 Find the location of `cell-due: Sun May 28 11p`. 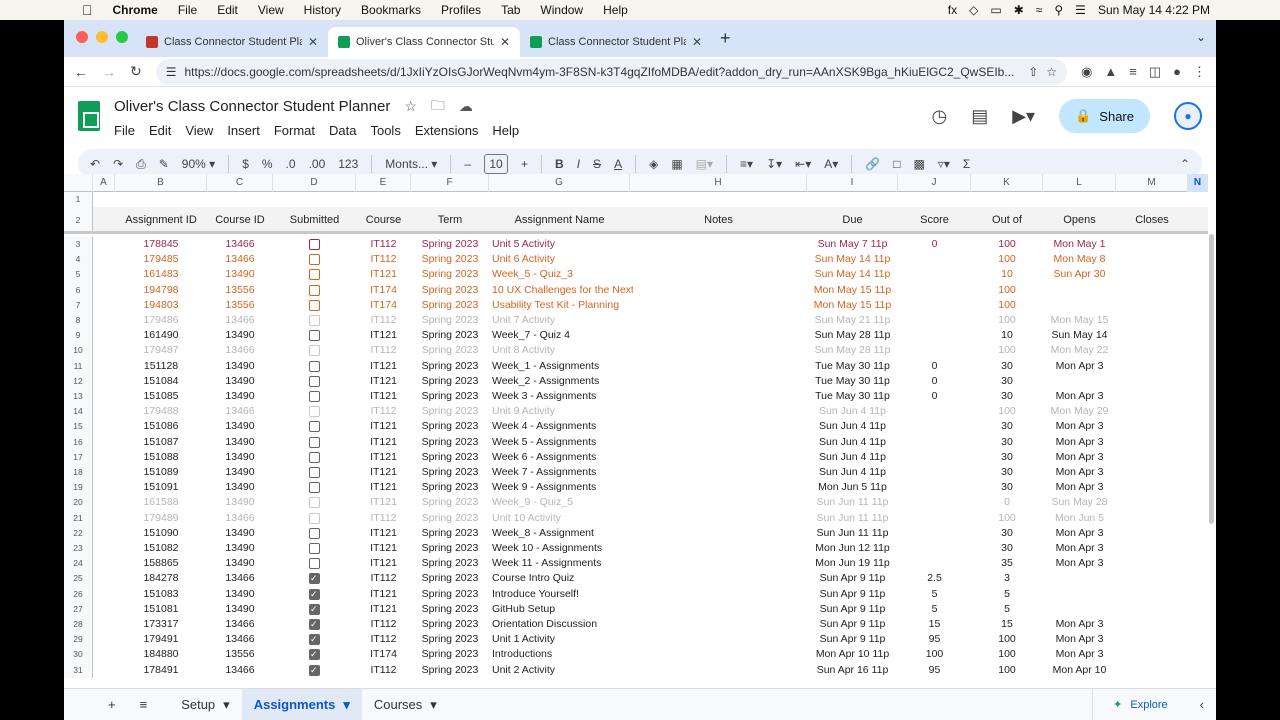

cell-due: Sun May 28 11p is located at coordinates (852, 335).